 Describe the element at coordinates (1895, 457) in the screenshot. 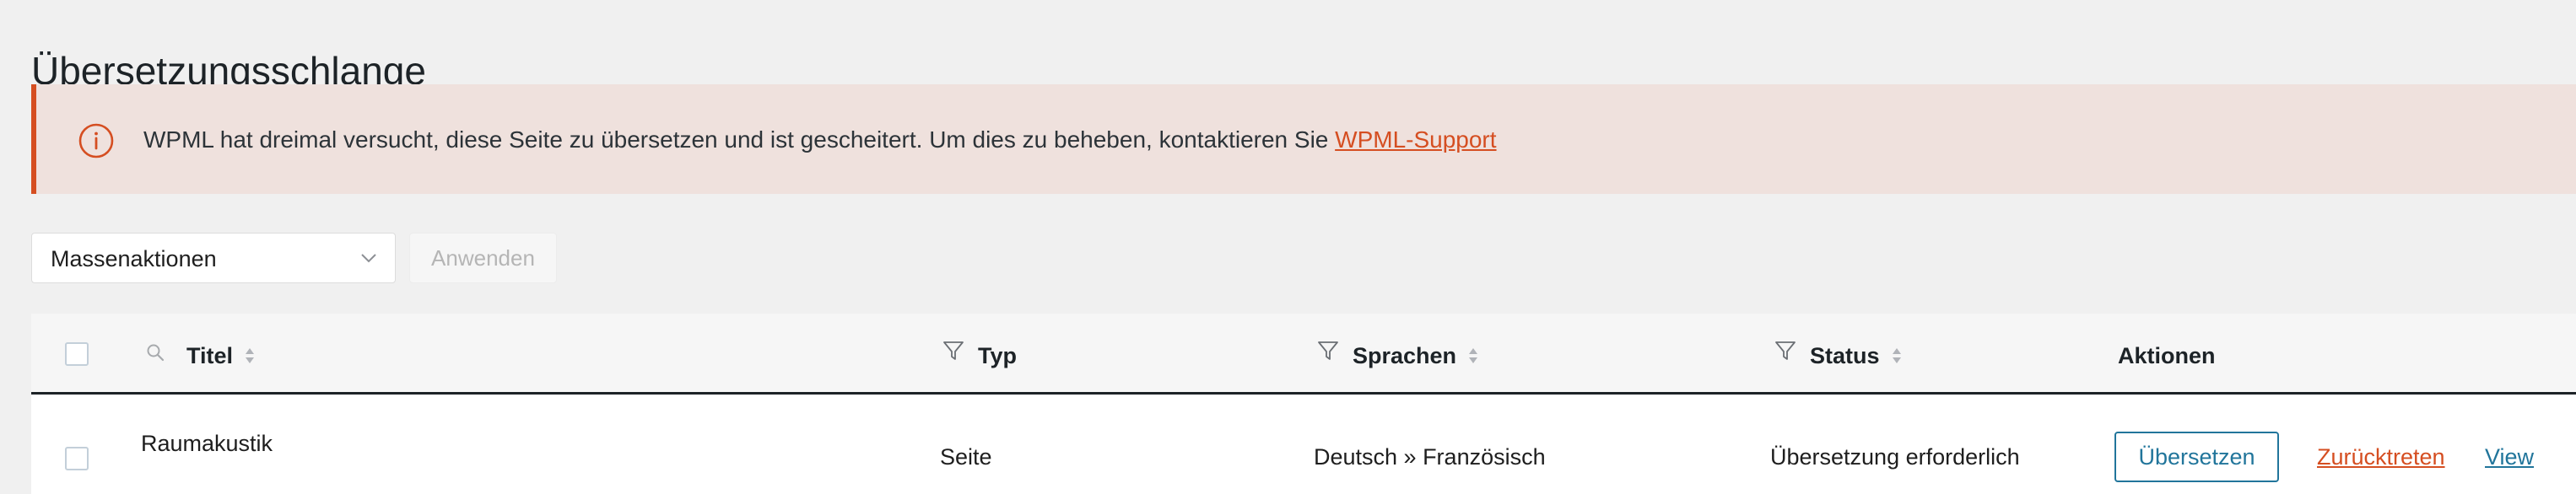

I see `row-status: Übersetzung erforderlich` at that location.